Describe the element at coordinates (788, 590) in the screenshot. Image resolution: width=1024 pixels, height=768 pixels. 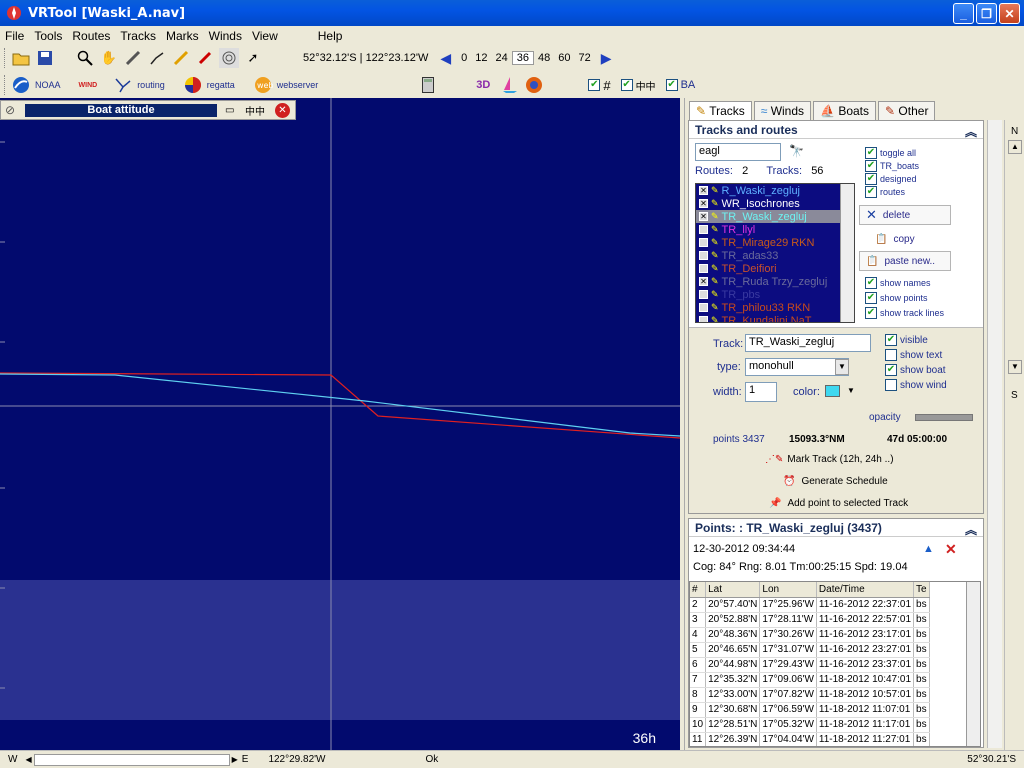
I see `grid-column-header: Lon` at that location.